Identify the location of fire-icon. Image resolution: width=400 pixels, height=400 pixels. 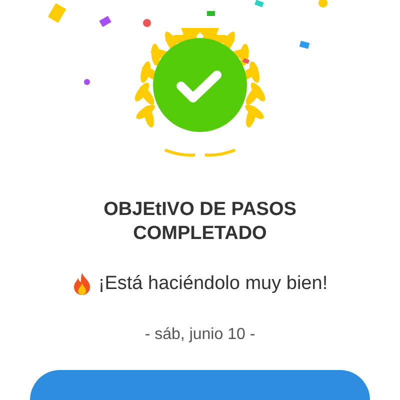
(82, 284).